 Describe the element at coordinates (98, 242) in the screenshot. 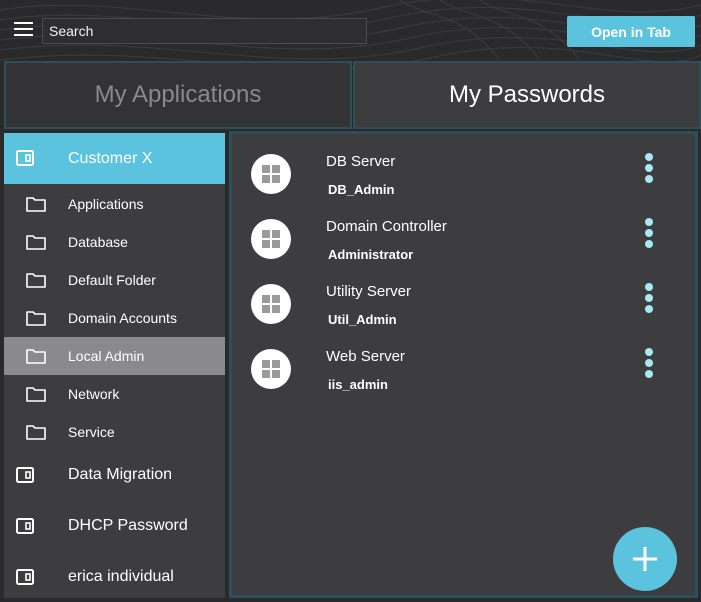

I see `folder-label: Database` at that location.